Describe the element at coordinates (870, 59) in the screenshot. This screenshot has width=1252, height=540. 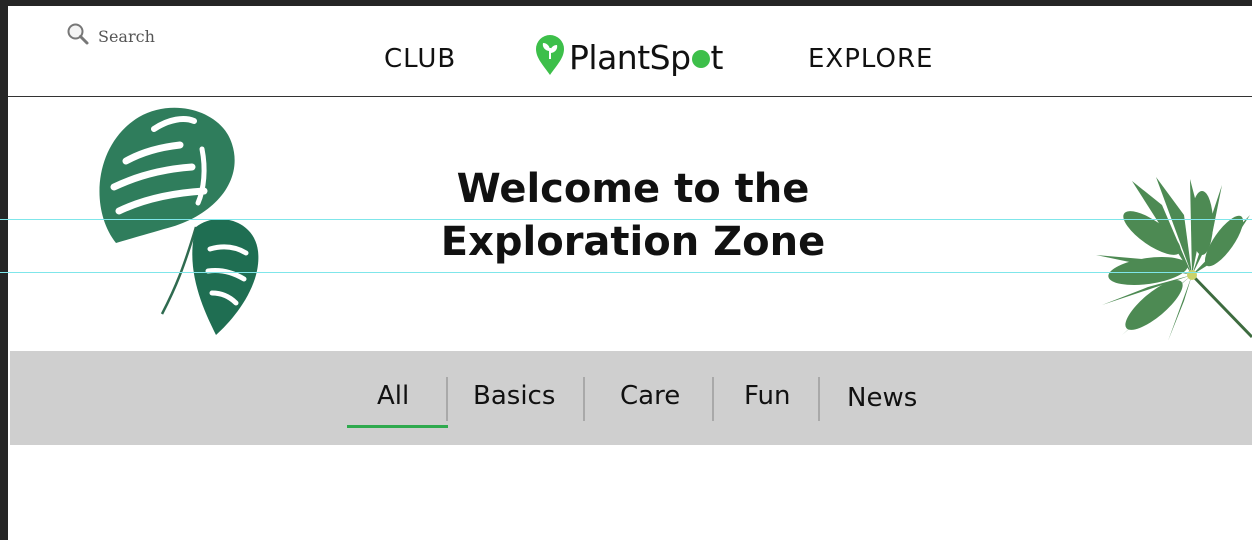
I see `nav-explore-link: EXPLORE` at that location.